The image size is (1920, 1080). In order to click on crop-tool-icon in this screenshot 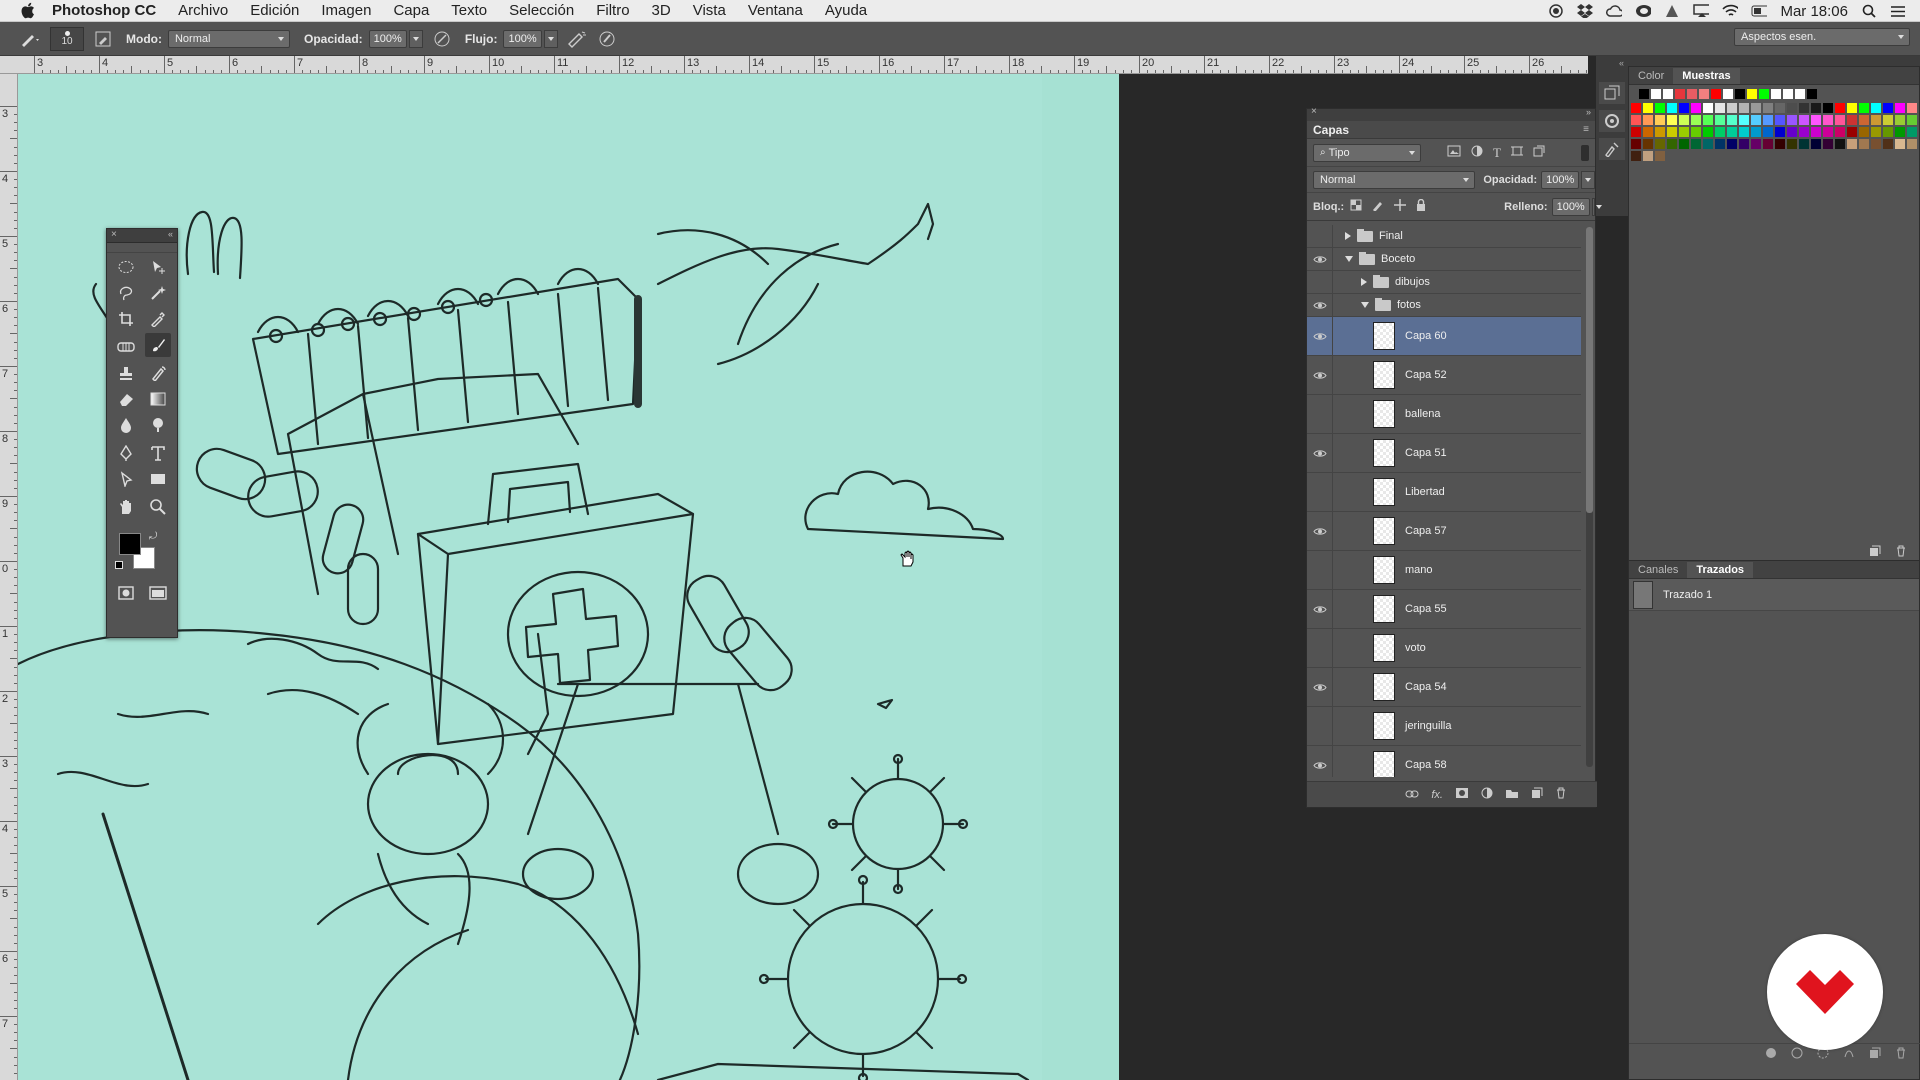, I will do `click(126, 319)`.